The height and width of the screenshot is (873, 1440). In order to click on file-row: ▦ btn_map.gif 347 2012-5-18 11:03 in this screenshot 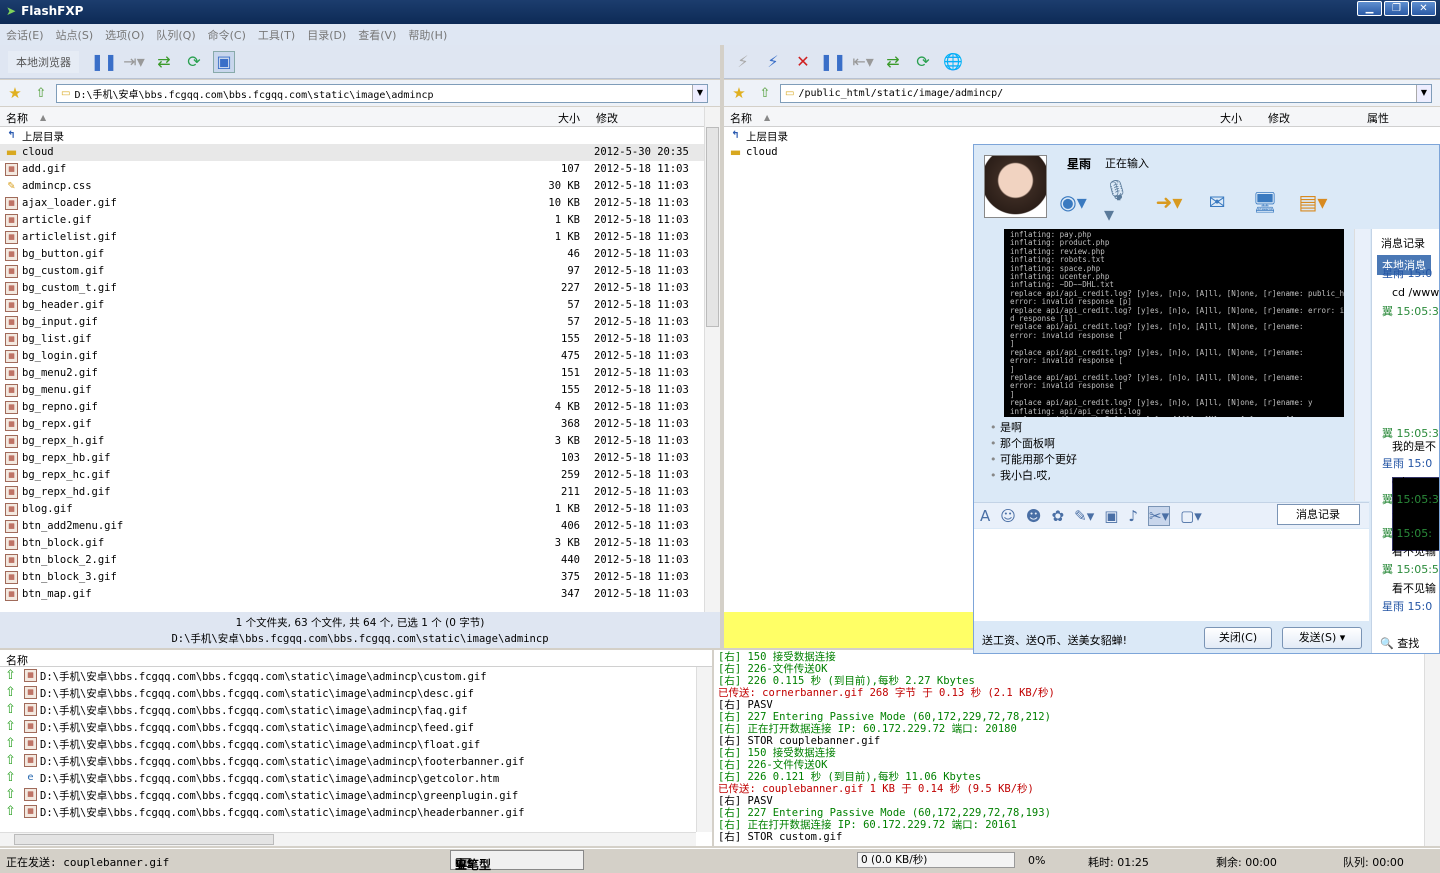, I will do `click(360, 594)`.